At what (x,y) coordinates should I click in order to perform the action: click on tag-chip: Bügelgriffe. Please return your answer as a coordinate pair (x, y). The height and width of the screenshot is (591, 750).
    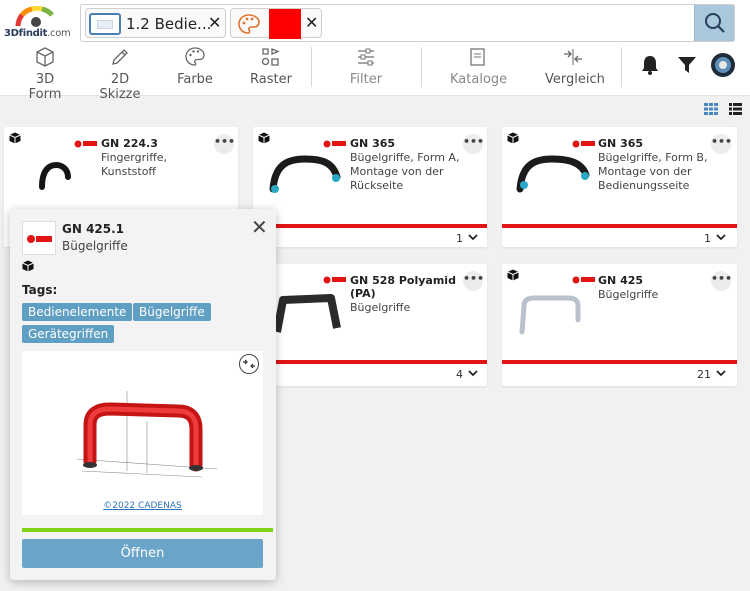
    Looking at the image, I should click on (172, 312).